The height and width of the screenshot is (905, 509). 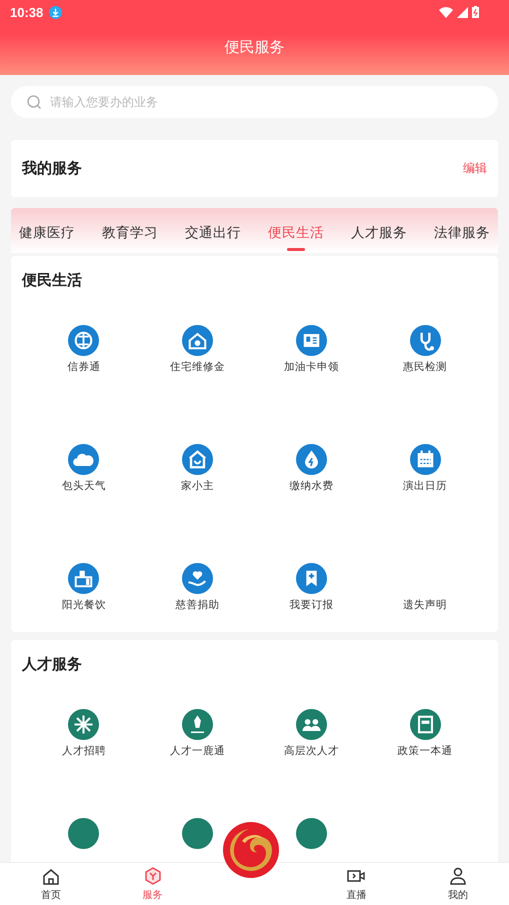 What do you see at coordinates (425, 728) in the screenshot?
I see `service-item: 政策一本通` at bounding box center [425, 728].